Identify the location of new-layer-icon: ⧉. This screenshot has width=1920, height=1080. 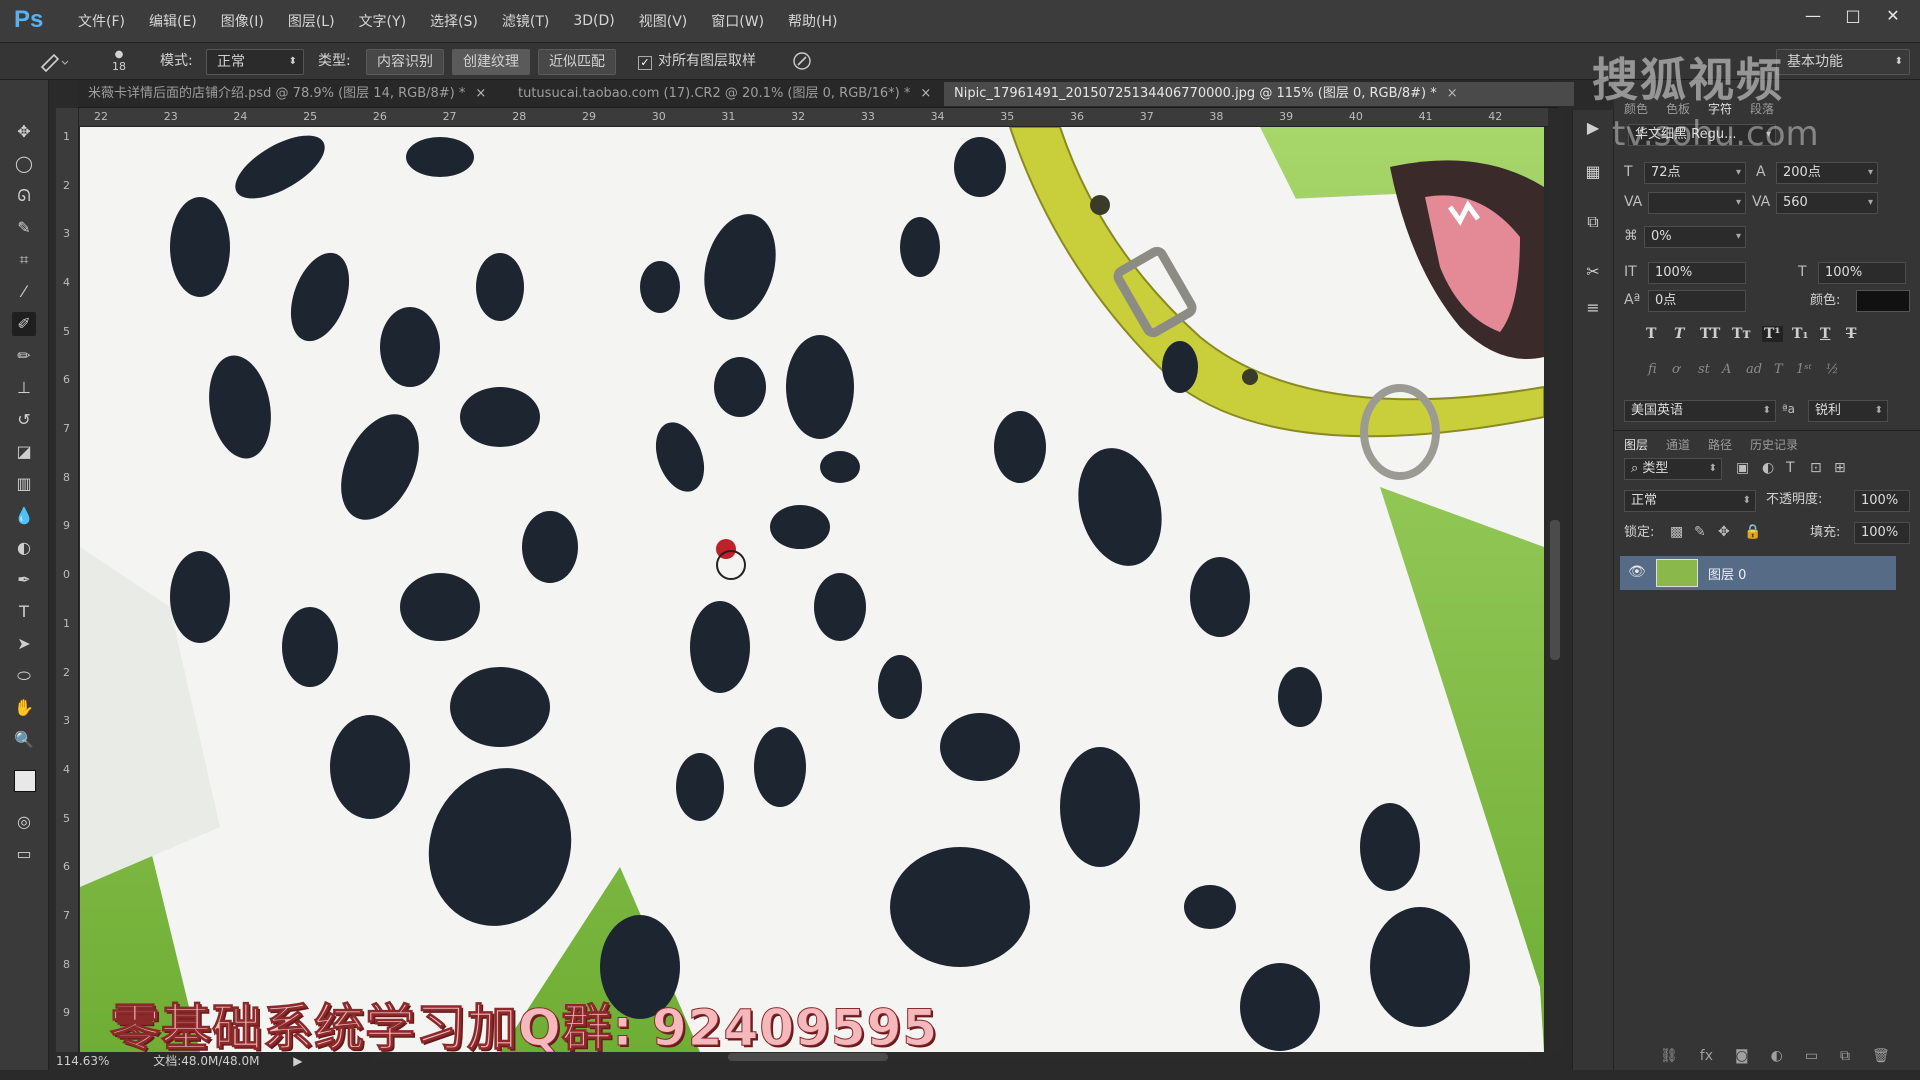
(1845, 1056).